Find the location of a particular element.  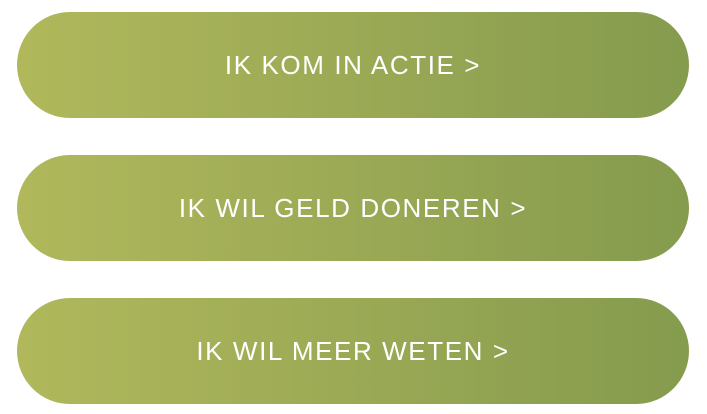

learn-more-button-label: IK WIL MEER WETEN > is located at coordinates (353, 350).